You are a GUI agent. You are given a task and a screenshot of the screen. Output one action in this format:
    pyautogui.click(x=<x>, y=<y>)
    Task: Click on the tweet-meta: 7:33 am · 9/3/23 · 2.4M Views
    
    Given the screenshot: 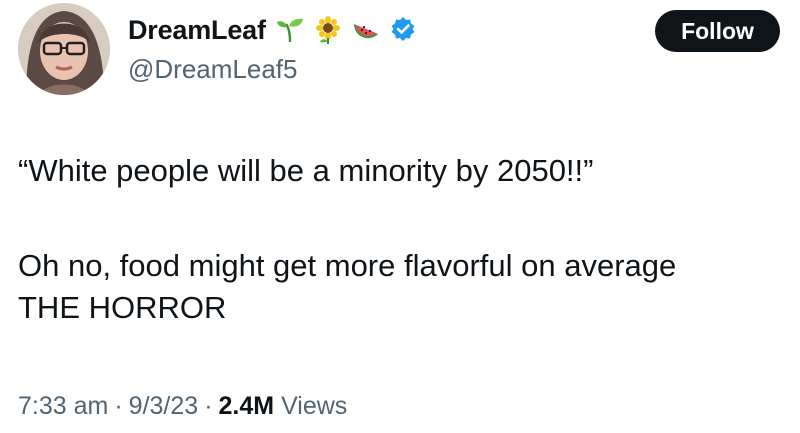 What is the action you would take?
    pyautogui.click(x=182, y=406)
    